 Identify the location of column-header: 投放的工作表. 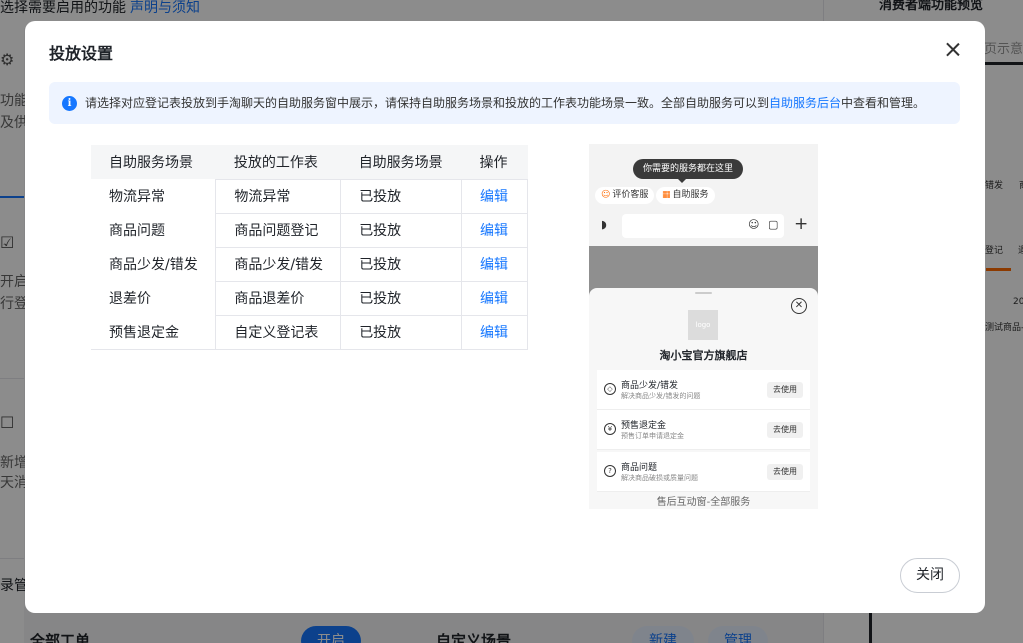
(278, 162).